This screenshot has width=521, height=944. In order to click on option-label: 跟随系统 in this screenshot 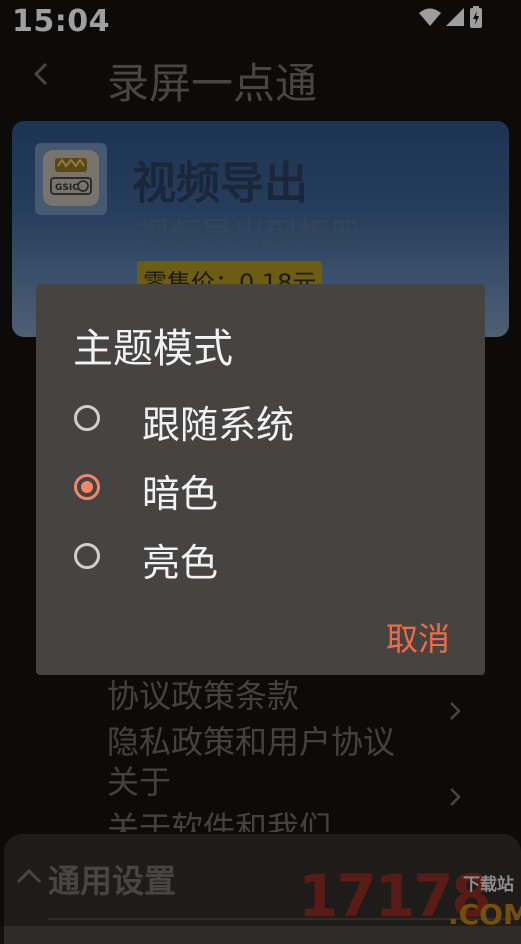, I will do `click(218, 425)`.